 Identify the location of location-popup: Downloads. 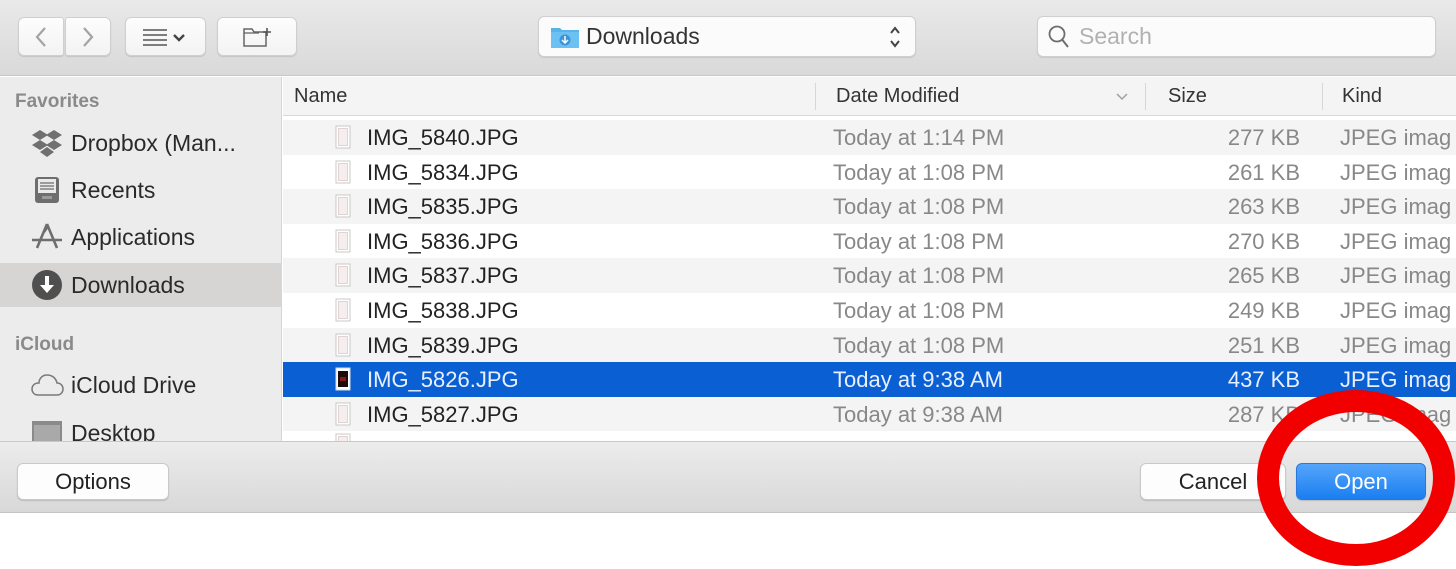
(727, 36).